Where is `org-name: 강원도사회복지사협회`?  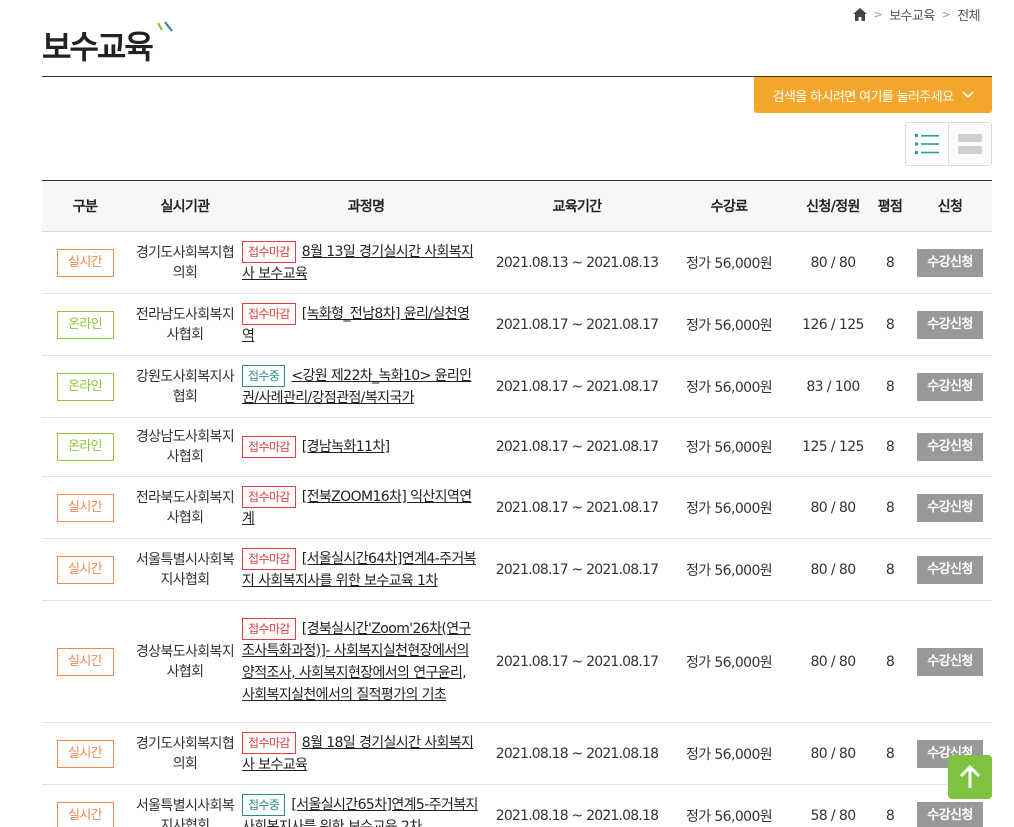
org-name: 강원도사회복지사협회 is located at coordinates (185, 386).